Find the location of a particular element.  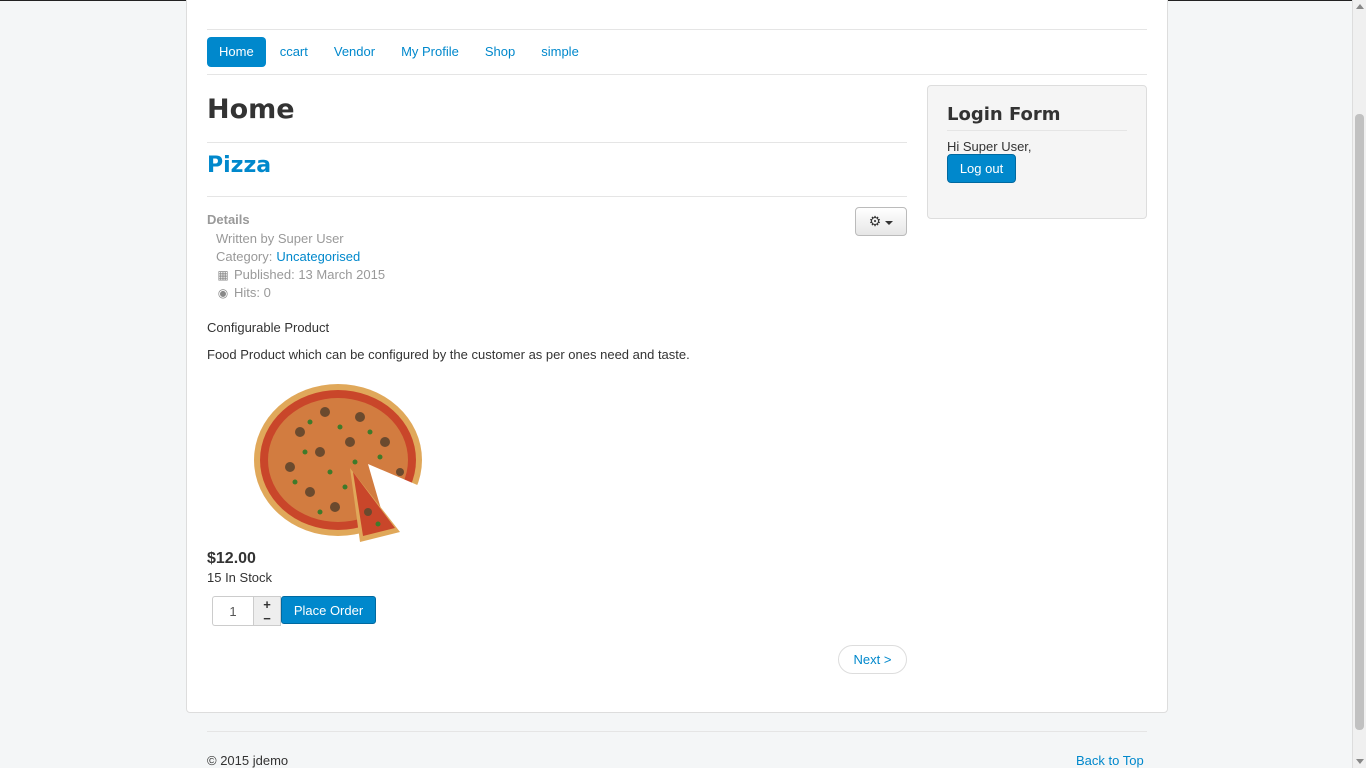

nav-item-simple: simple is located at coordinates (560, 52).